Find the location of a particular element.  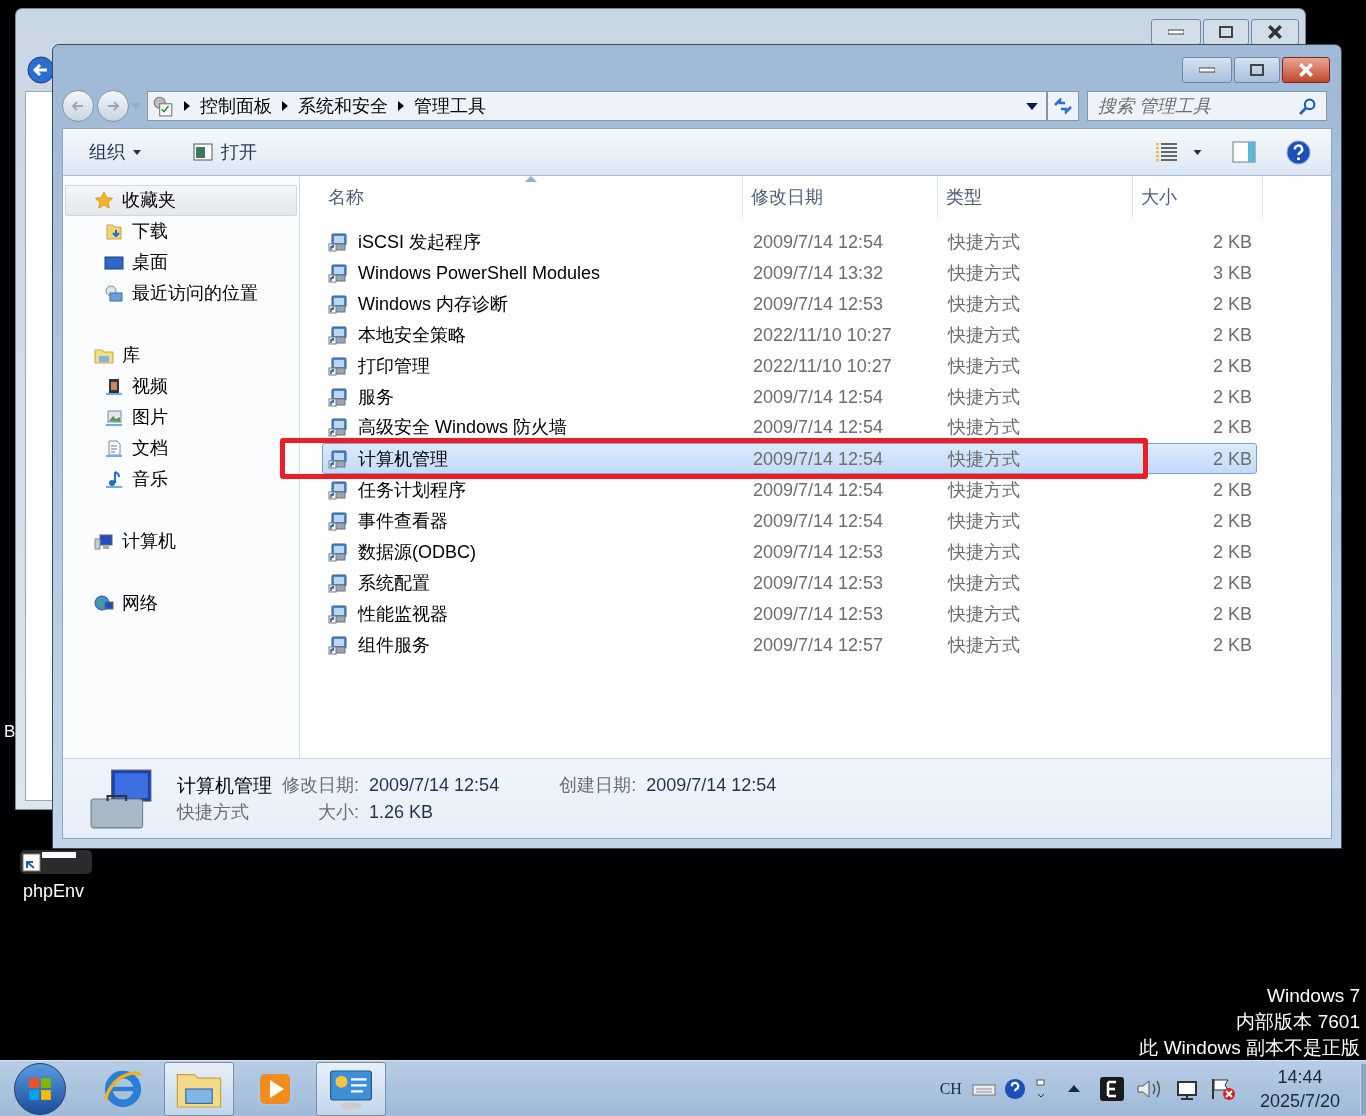

help-button is located at coordinates (1298, 152).